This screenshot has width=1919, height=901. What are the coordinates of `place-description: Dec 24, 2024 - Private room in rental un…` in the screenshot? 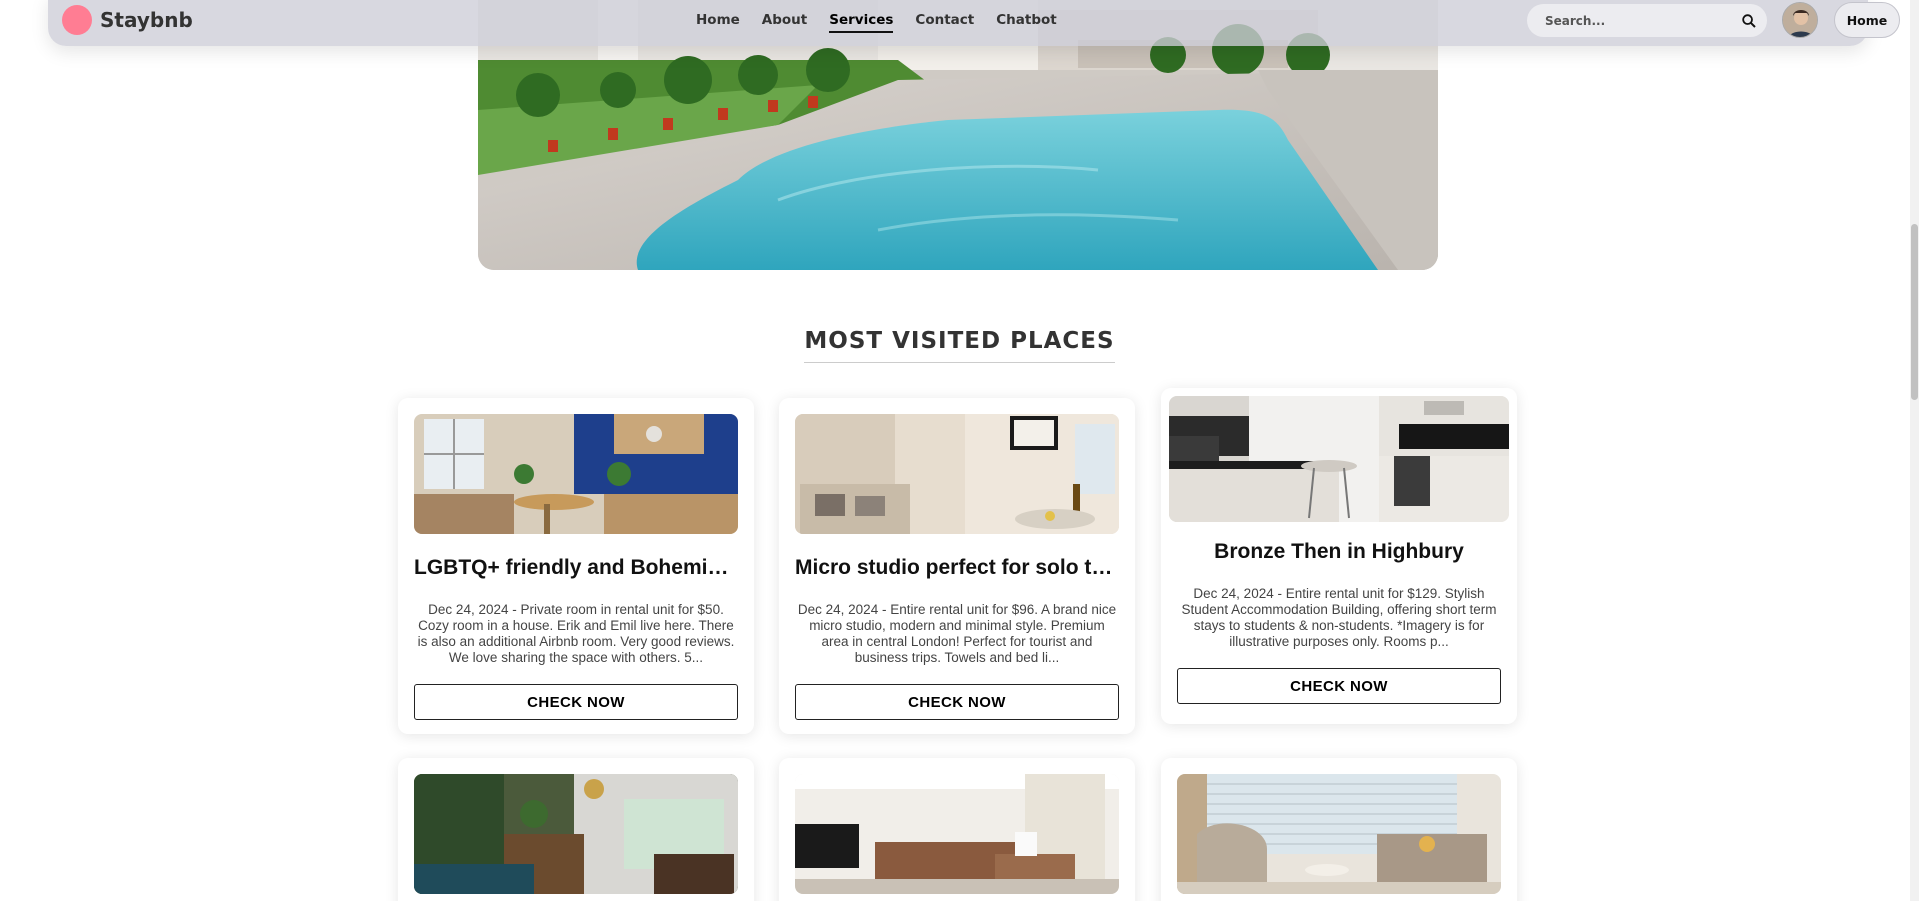 It's located at (576, 633).